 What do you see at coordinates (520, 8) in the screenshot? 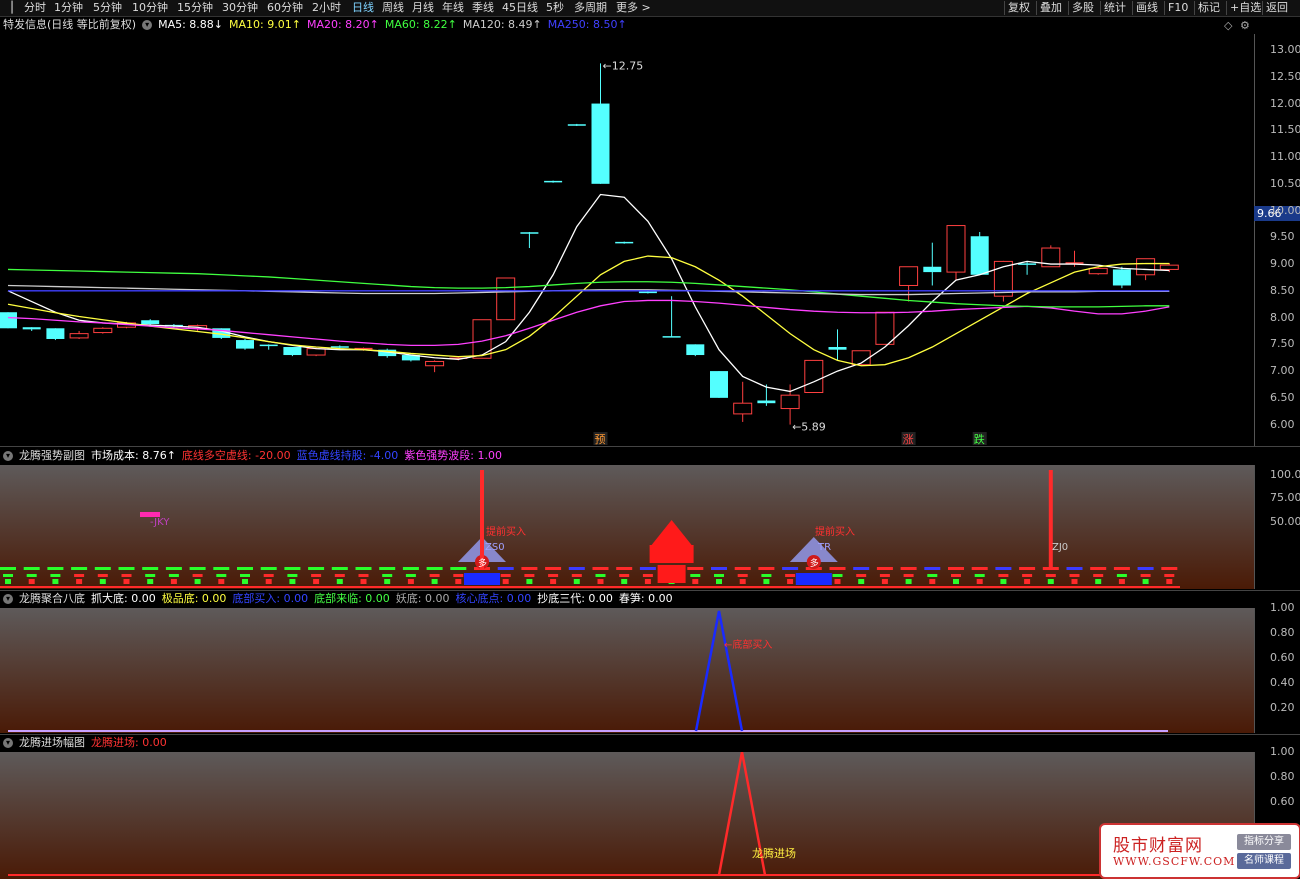
I see `period-tab: 45日线` at bounding box center [520, 8].